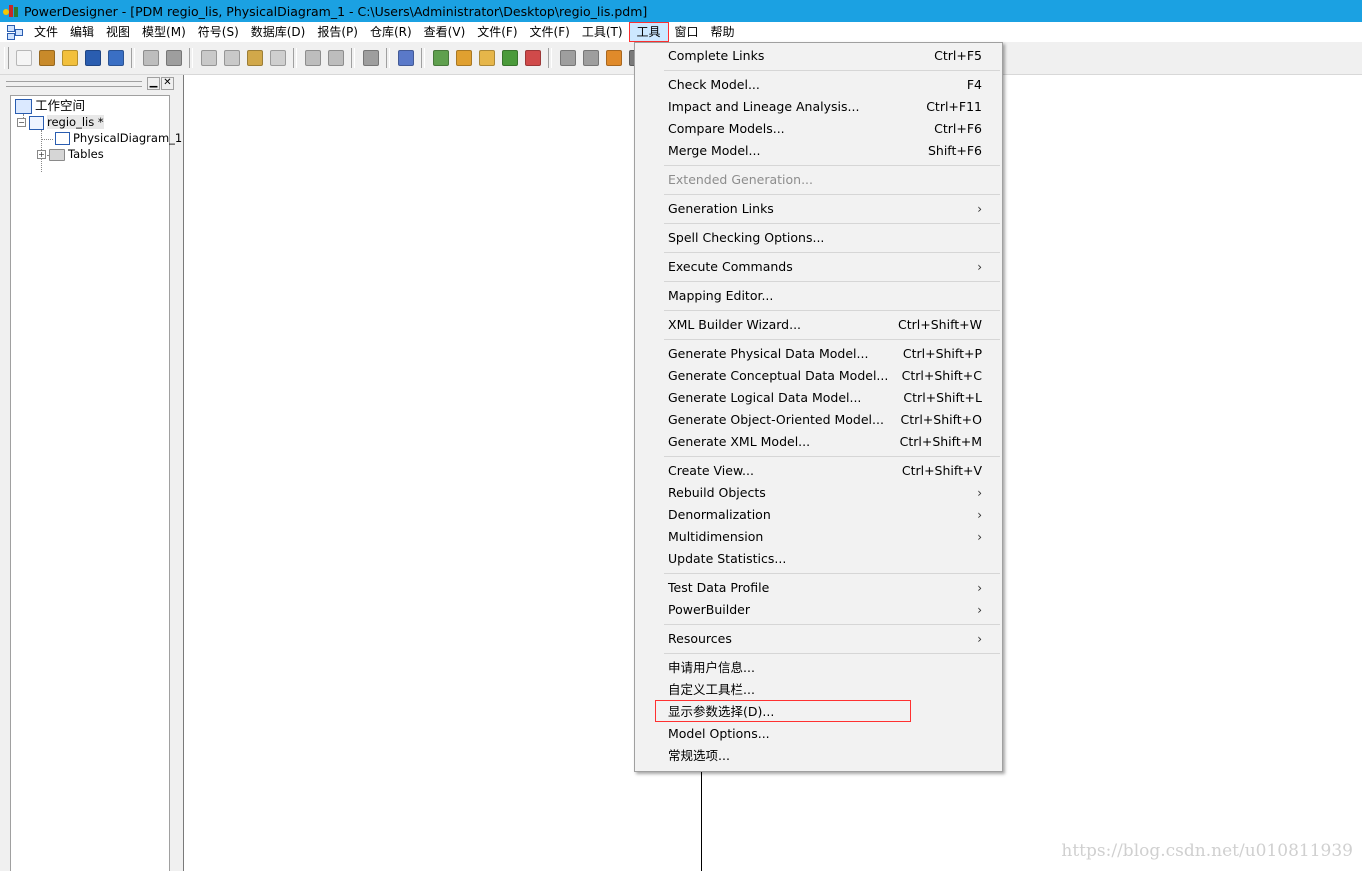  What do you see at coordinates (46, 32) in the screenshot?
I see `menu-item: 文件` at bounding box center [46, 32].